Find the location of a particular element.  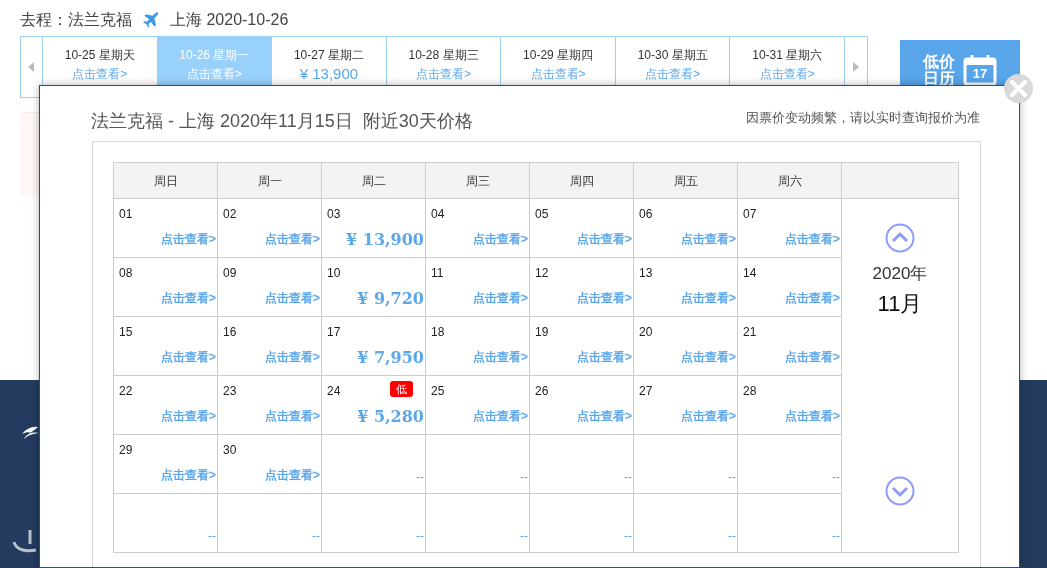

calendar-day-cell: 20 点击查看> is located at coordinates (685, 346).